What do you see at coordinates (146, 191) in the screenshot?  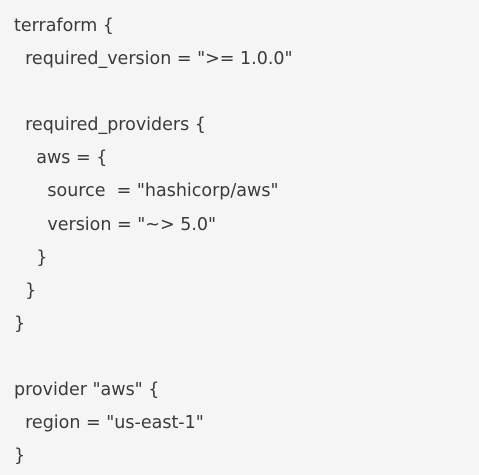 I see `code-line: source = "hashicorp/aws"` at bounding box center [146, 191].